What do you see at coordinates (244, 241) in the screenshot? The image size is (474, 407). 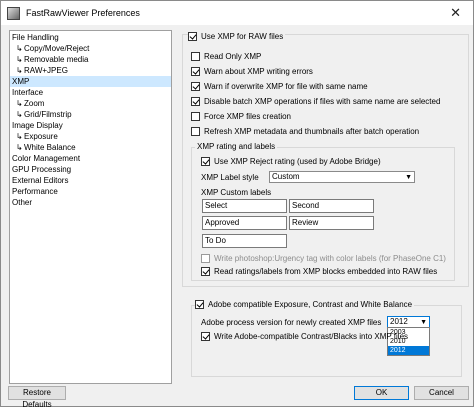 I see `custom-label-field-5: To Do` at bounding box center [244, 241].